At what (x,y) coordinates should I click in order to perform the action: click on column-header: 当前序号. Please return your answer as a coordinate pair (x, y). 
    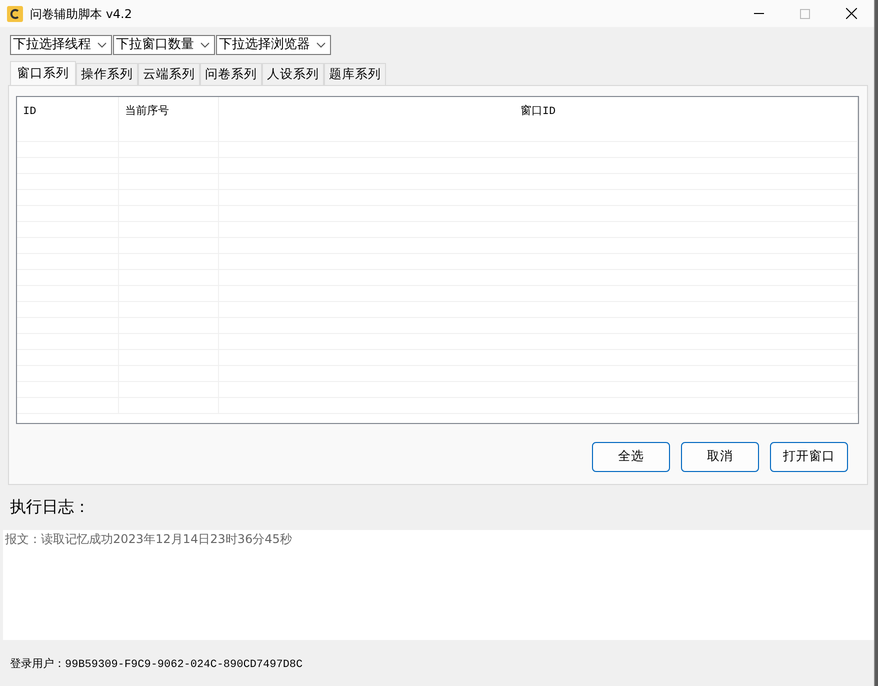
    Looking at the image, I should click on (169, 111).